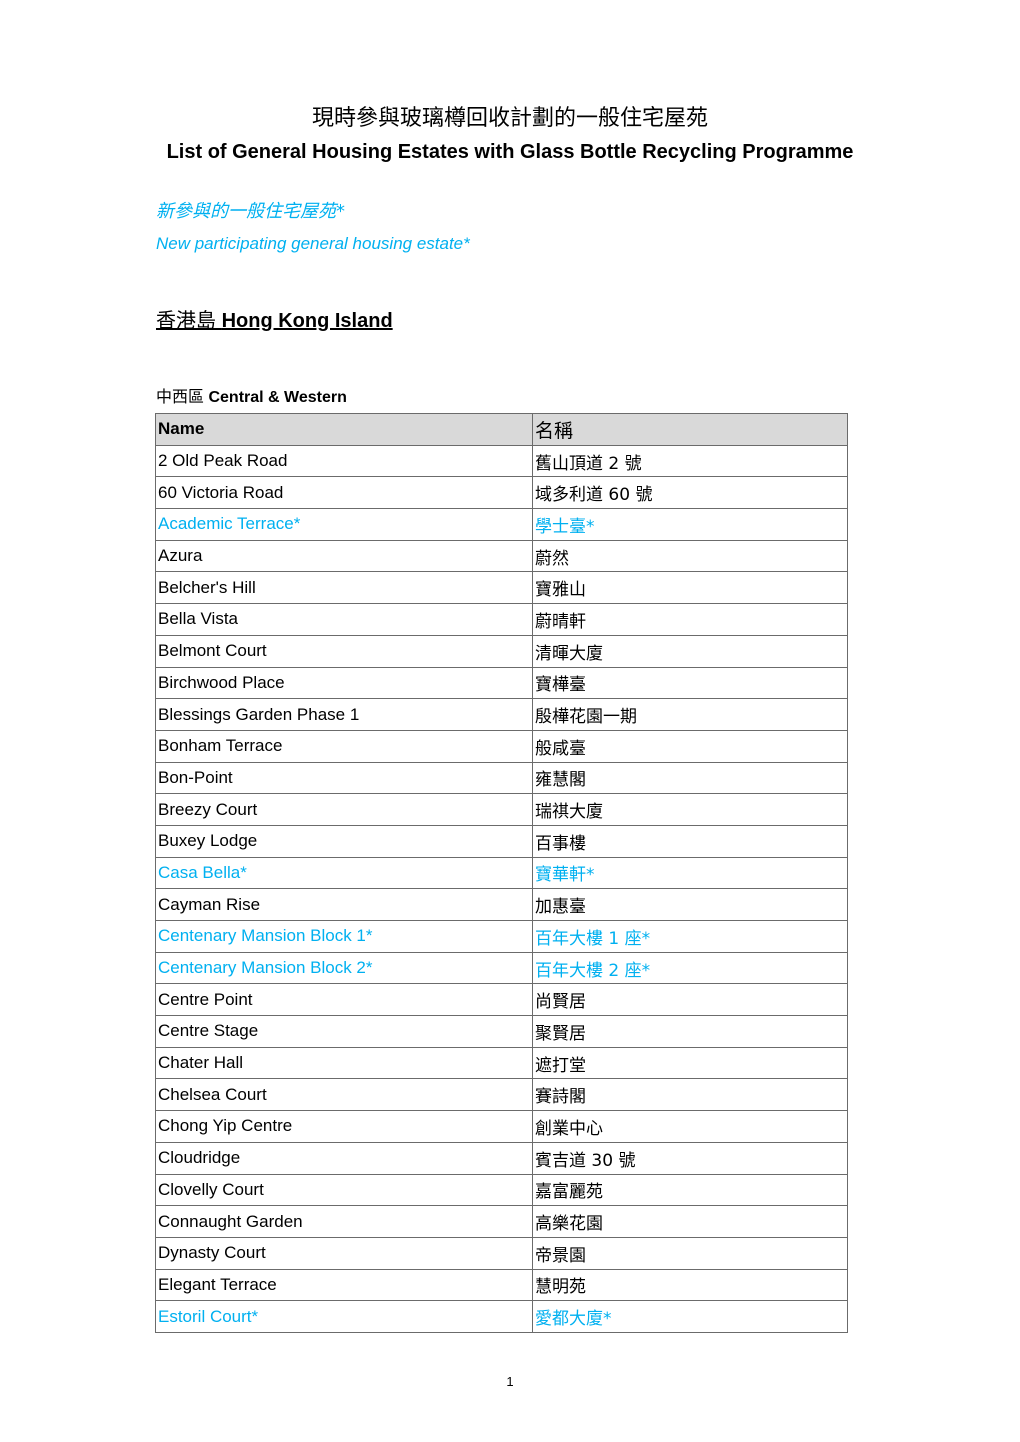 The width and height of the screenshot is (1020, 1442). I want to click on table-row: Cloudridge 賓吉道 30 號, so click(501, 1158).